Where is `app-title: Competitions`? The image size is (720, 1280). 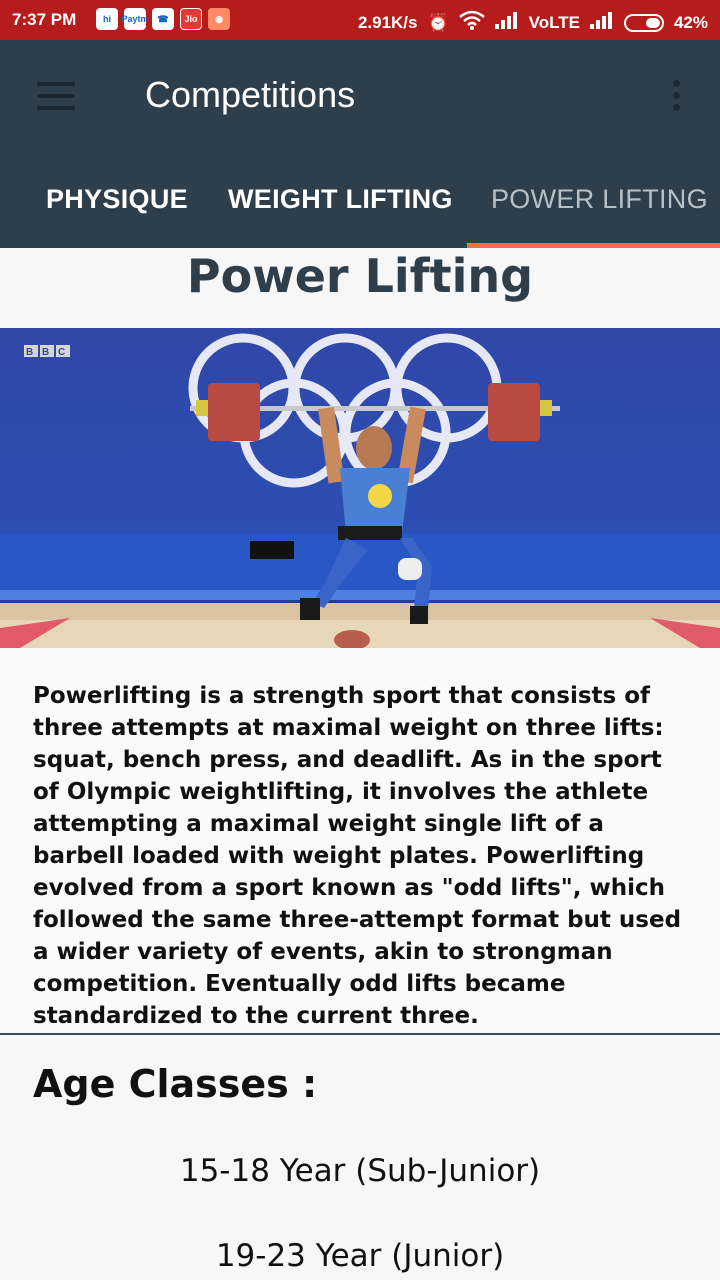
app-title: Competitions is located at coordinates (250, 94).